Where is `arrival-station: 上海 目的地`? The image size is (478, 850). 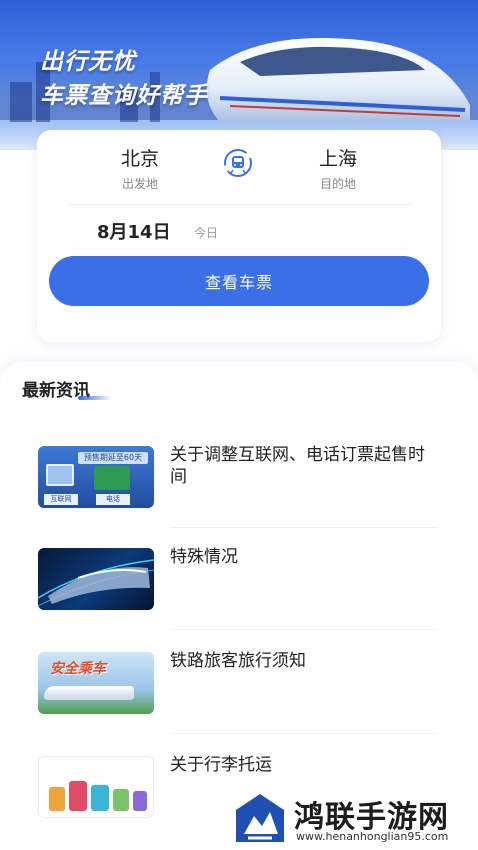
arrival-station: 上海 目的地 is located at coordinates (338, 168).